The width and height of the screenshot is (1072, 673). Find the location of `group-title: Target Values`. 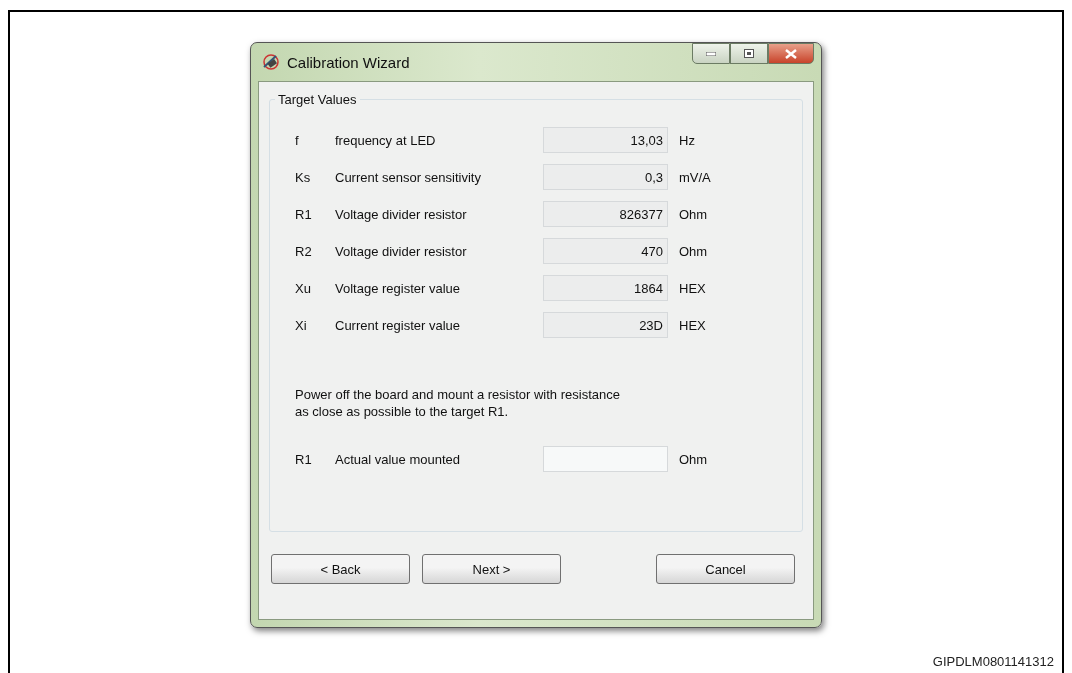

group-title: Target Values is located at coordinates (317, 99).